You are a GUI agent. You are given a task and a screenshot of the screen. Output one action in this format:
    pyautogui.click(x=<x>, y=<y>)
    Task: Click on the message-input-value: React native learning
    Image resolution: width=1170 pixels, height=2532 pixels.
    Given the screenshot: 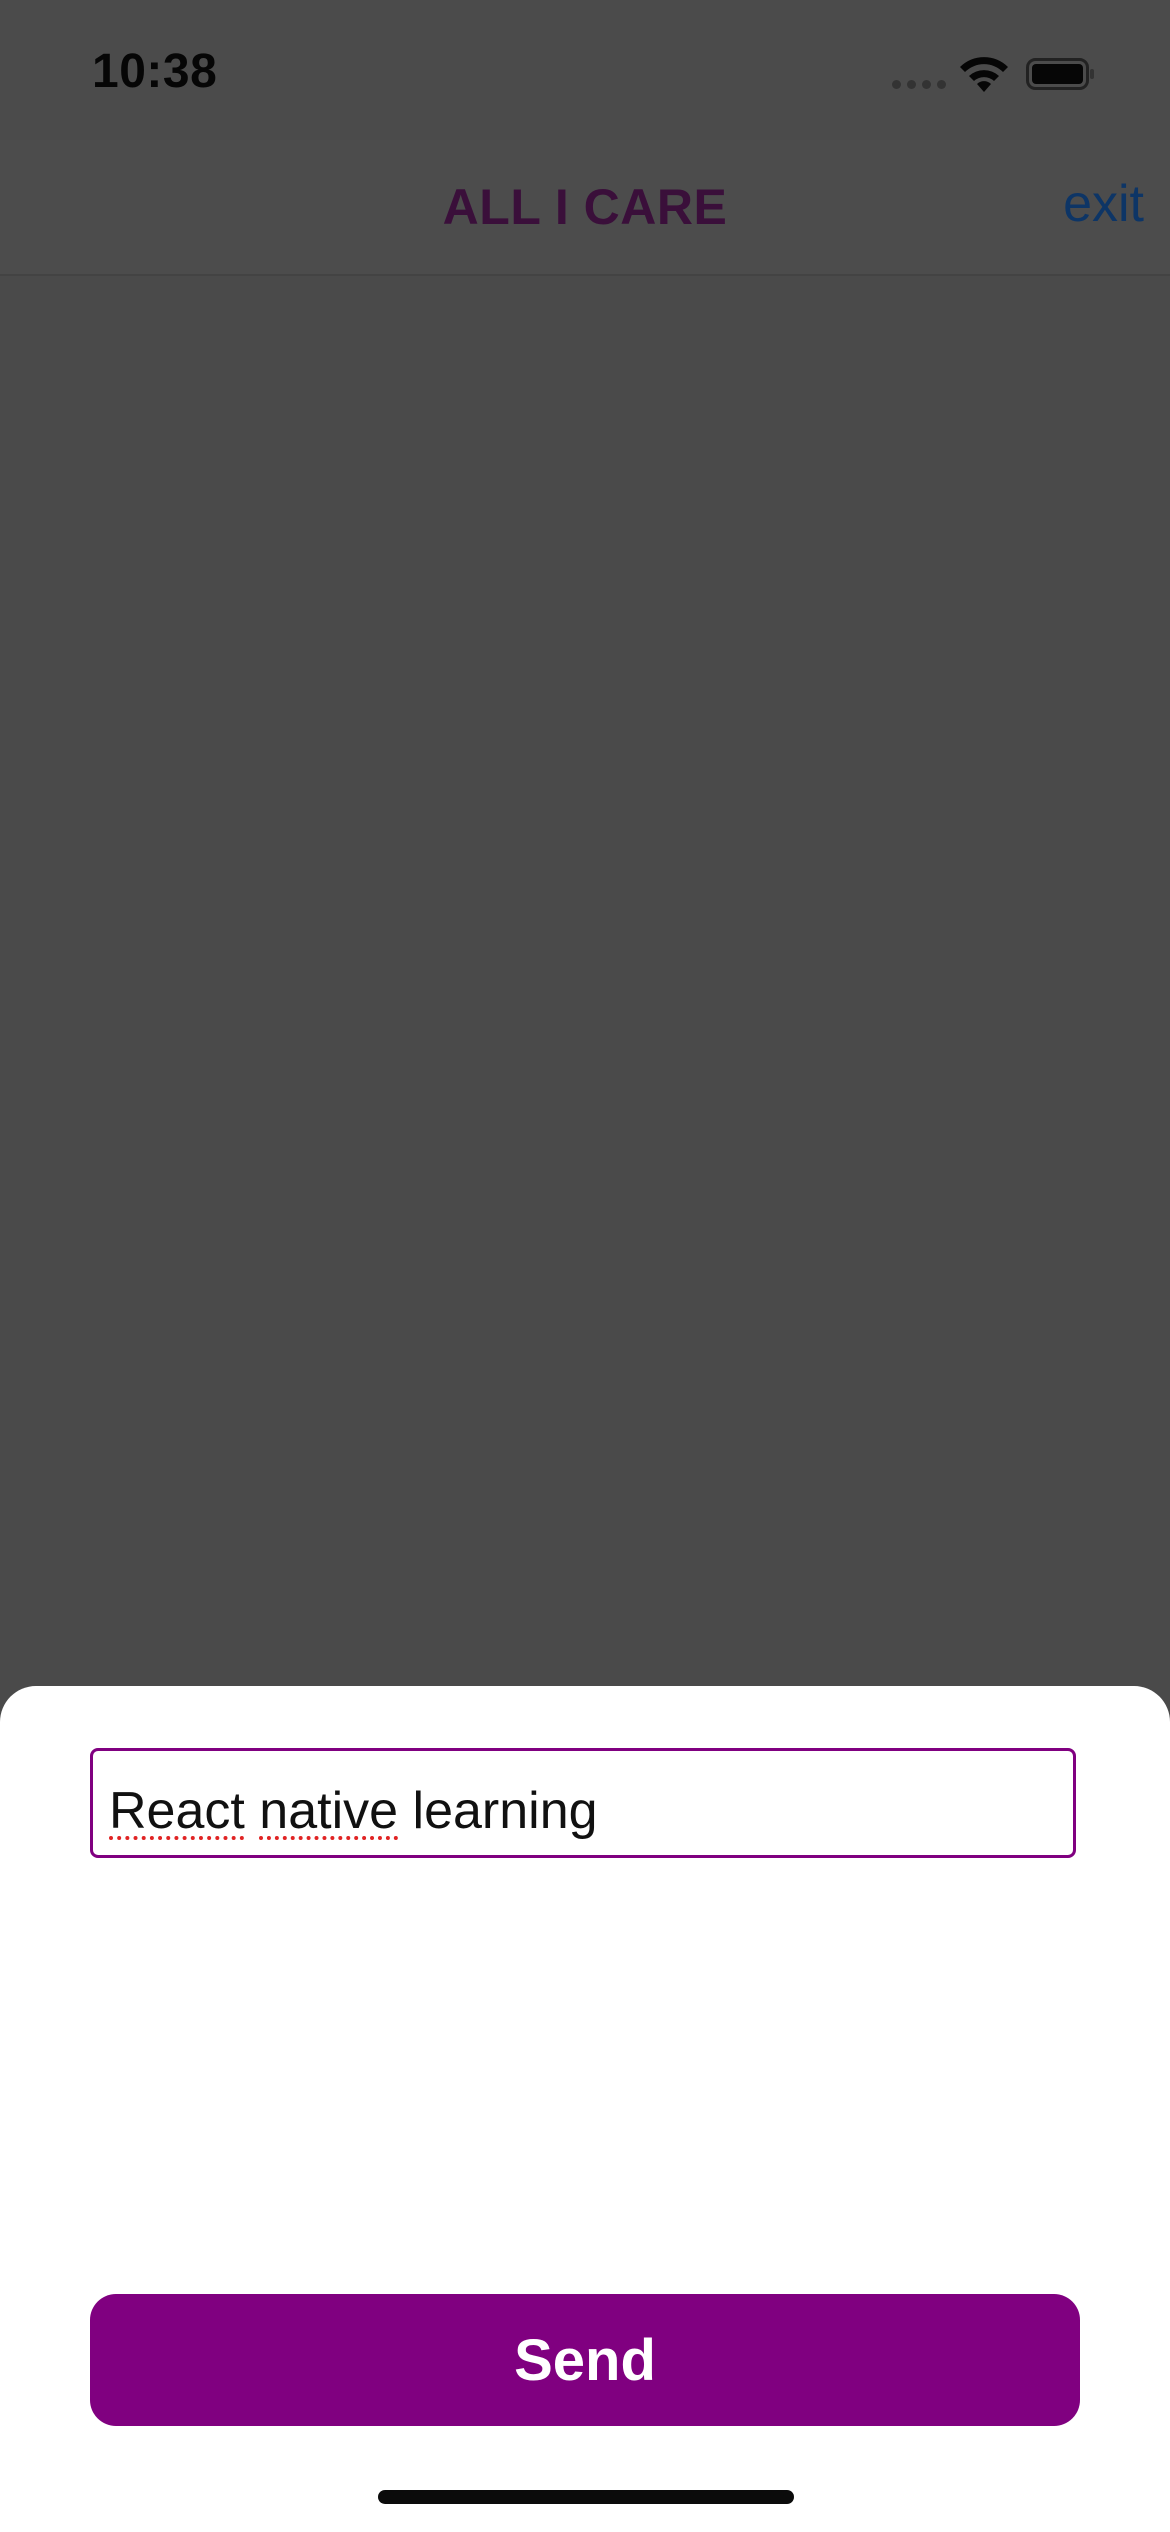 What is the action you would take?
    pyautogui.click(x=353, y=1811)
    